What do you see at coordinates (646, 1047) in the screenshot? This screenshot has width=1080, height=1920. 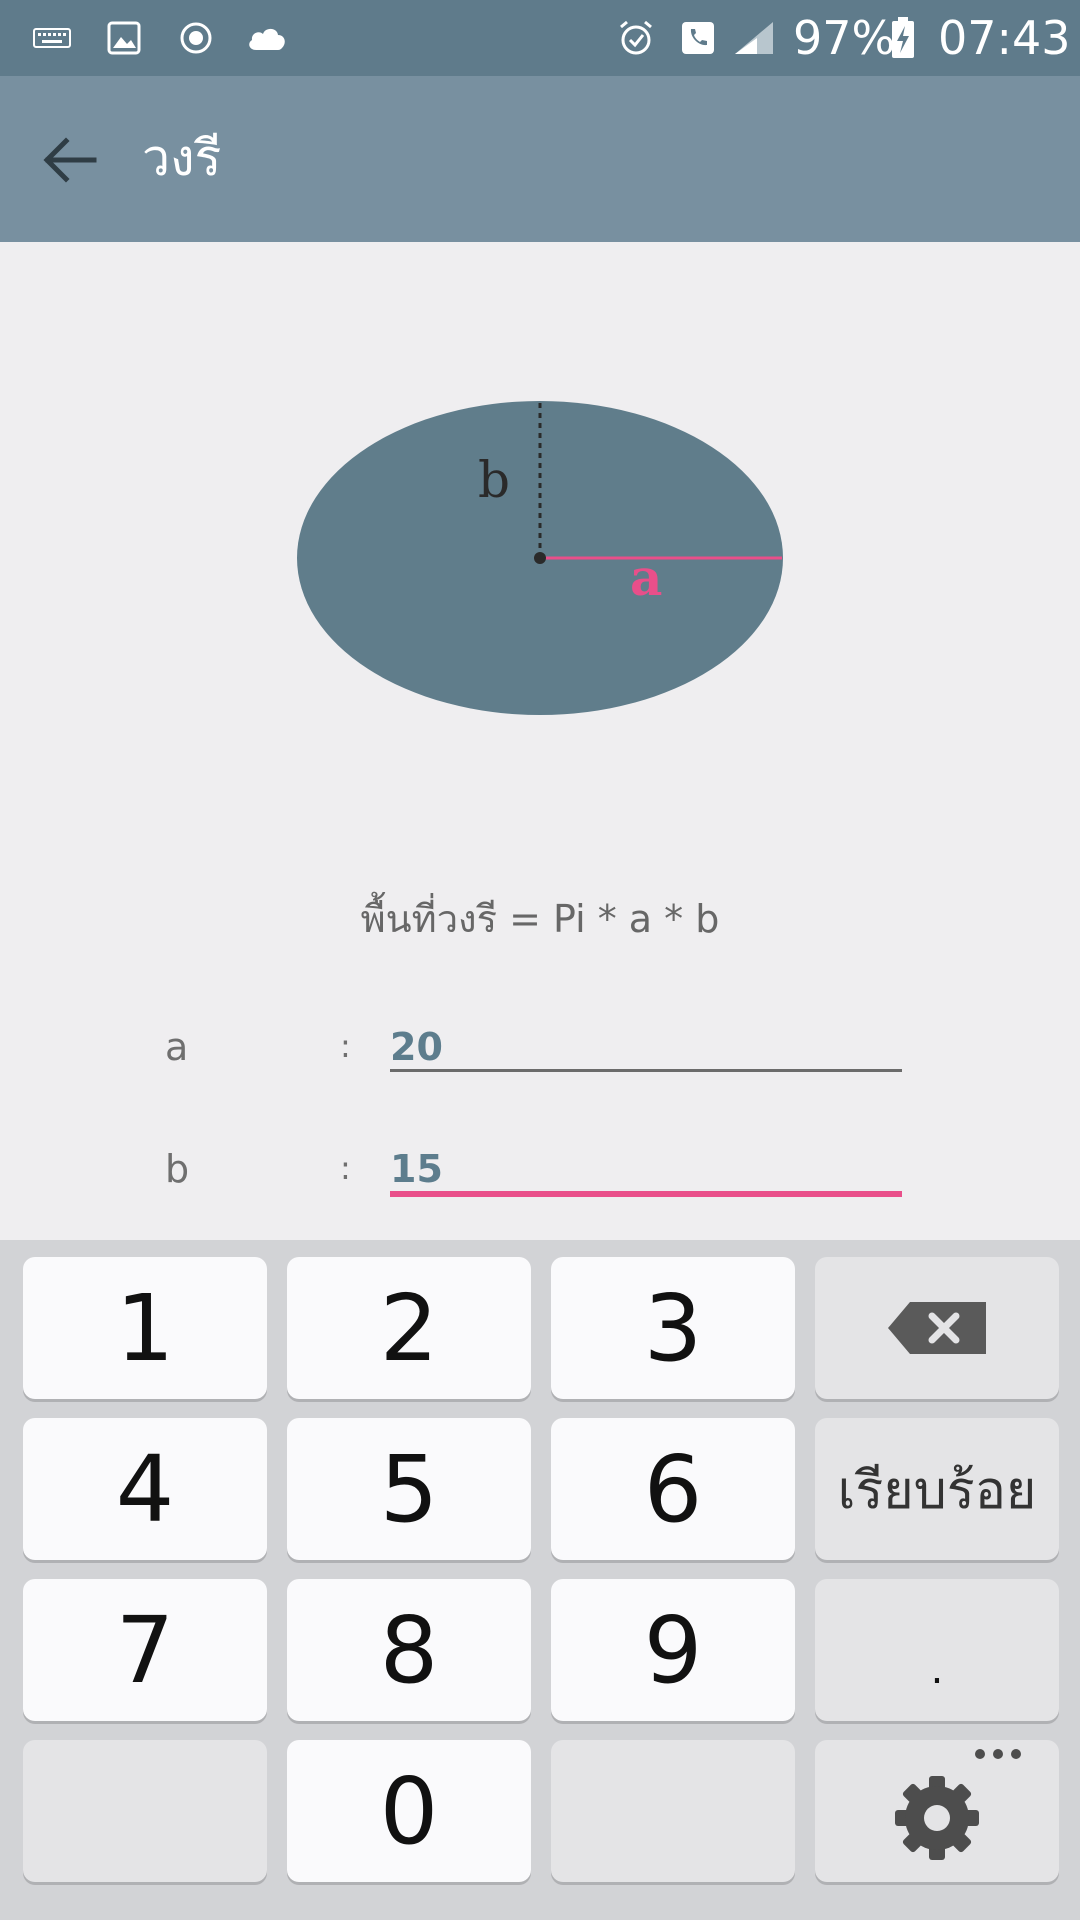 I see `input-a` at bounding box center [646, 1047].